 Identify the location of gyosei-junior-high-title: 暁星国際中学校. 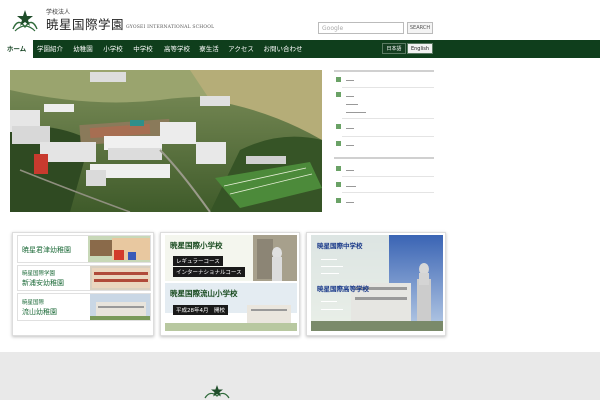
(340, 246).